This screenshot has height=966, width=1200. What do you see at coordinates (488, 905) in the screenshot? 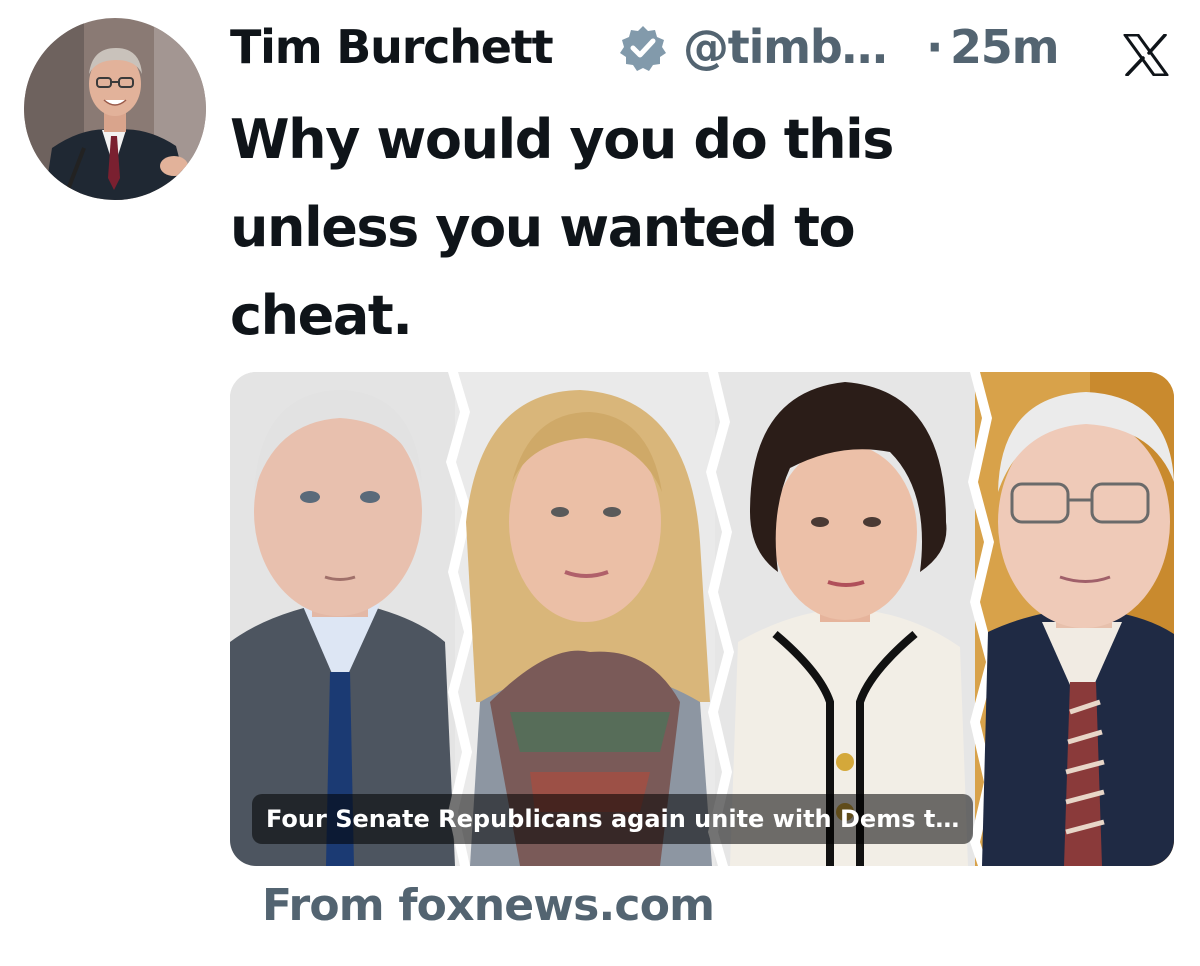
I see `link-source: From foxnews.com` at bounding box center [488, 905].